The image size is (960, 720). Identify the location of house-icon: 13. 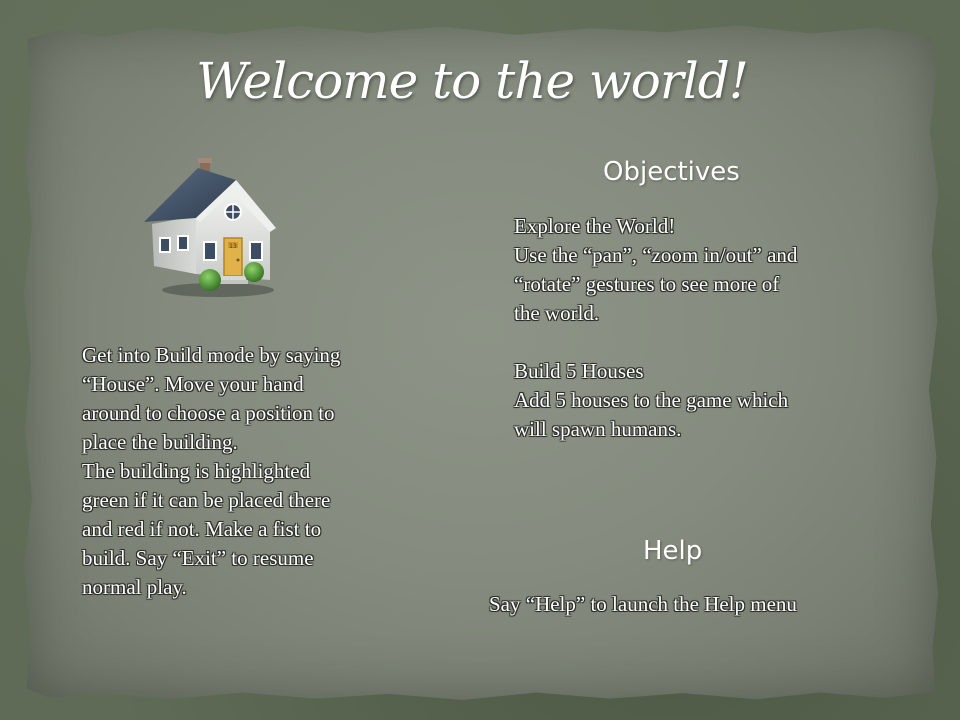
(210, 227).